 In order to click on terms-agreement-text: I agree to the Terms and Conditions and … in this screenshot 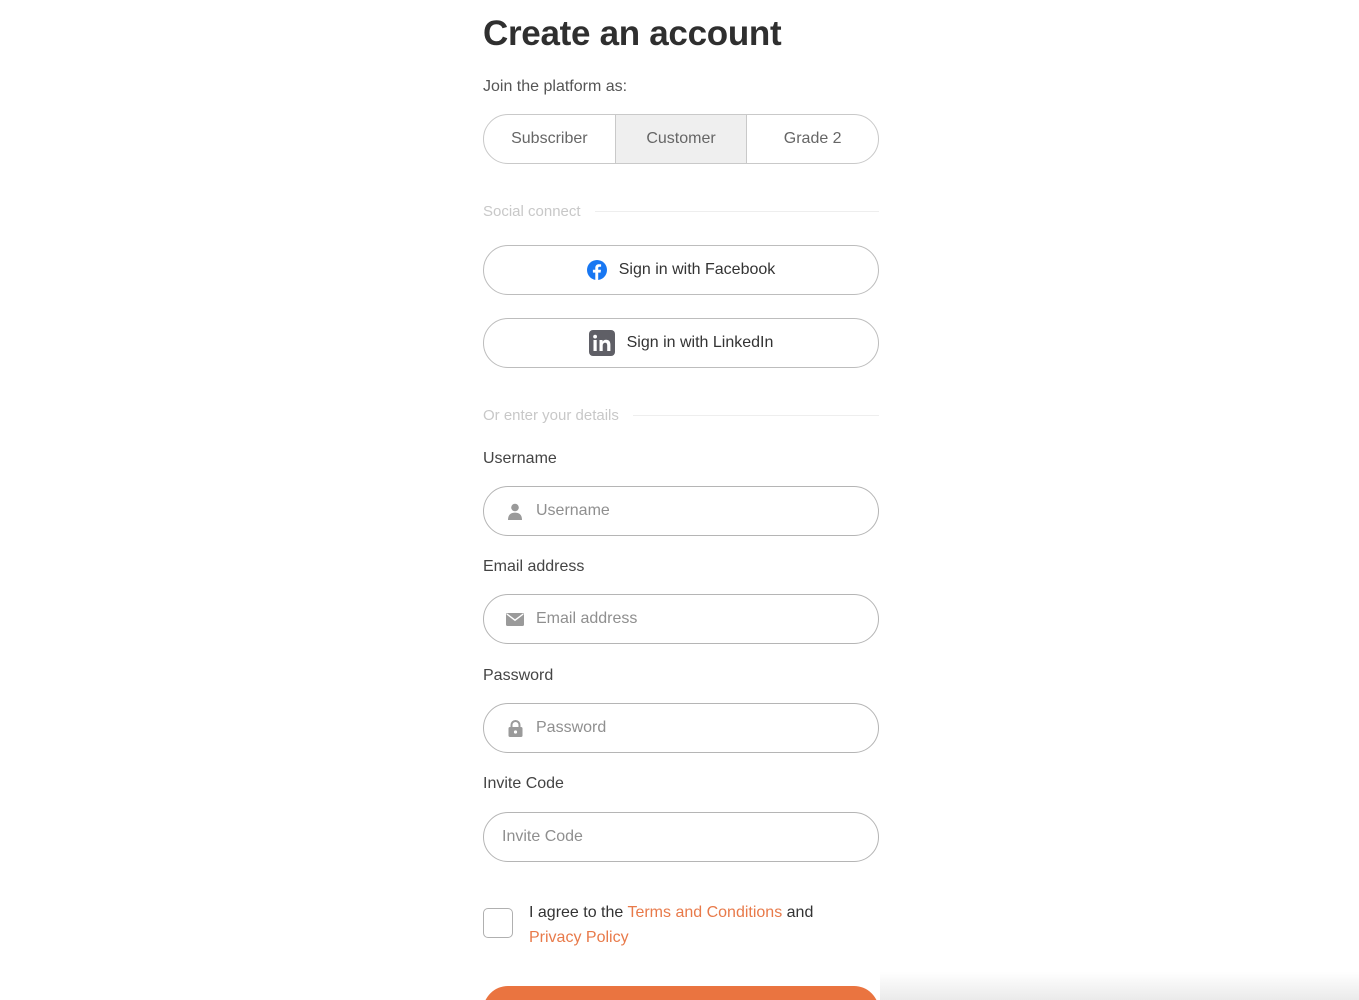, I will do `click(689, 925)`.